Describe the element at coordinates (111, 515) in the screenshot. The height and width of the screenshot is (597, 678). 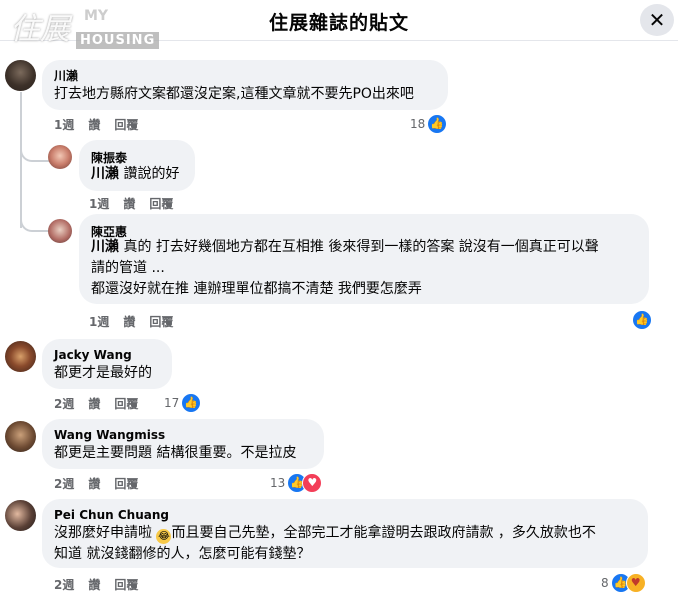
I see `comment-author: Pei Chun Chuang` at that location.